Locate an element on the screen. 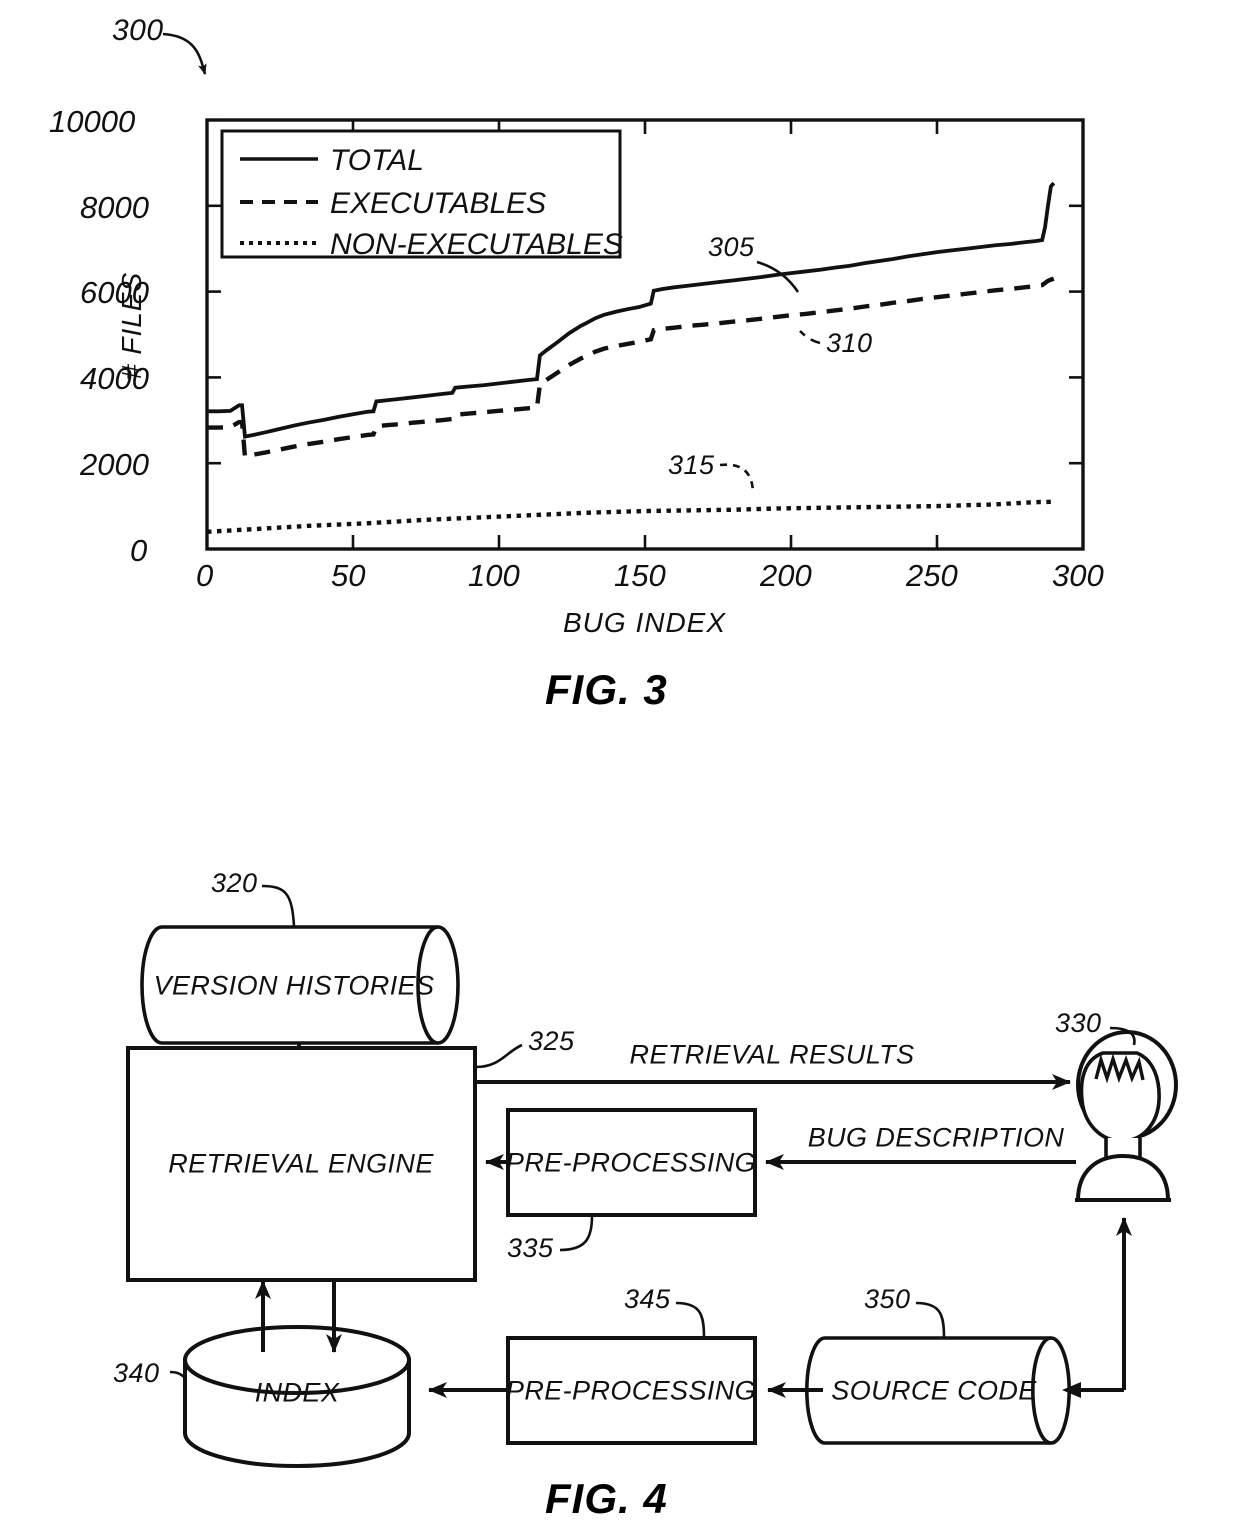 This screenshot has width=1240, height=1531. y-axis-title: # FILES is located at coordinates (131, 325).